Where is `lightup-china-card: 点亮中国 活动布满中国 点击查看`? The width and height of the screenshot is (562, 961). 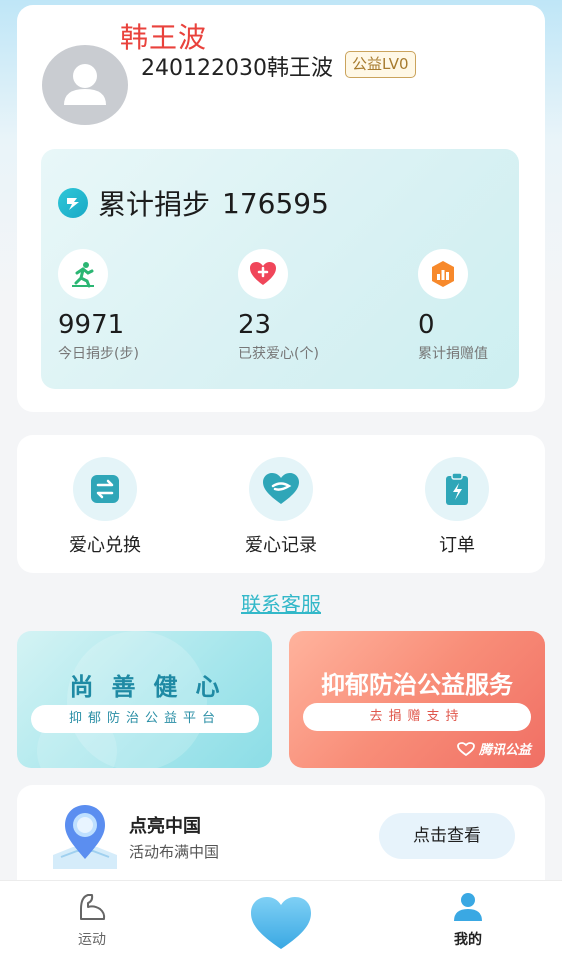
lightup-china-card: 点亮中国 活动布满中国 点击查看 is located at coordinates (281, 835).